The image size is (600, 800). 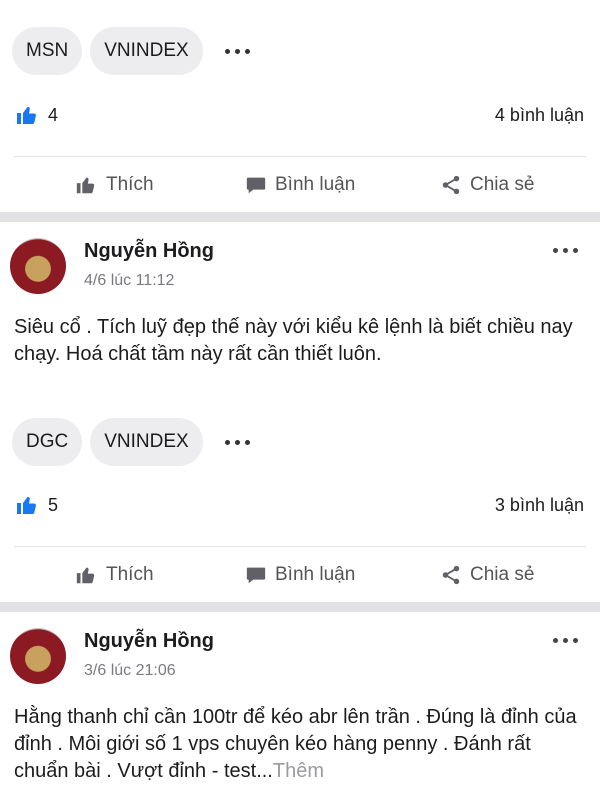 What do you see at coordinates (539, 115) in the screenshot?
I see `comment-count: 4 bình luận` at bounding box center [539, 115].